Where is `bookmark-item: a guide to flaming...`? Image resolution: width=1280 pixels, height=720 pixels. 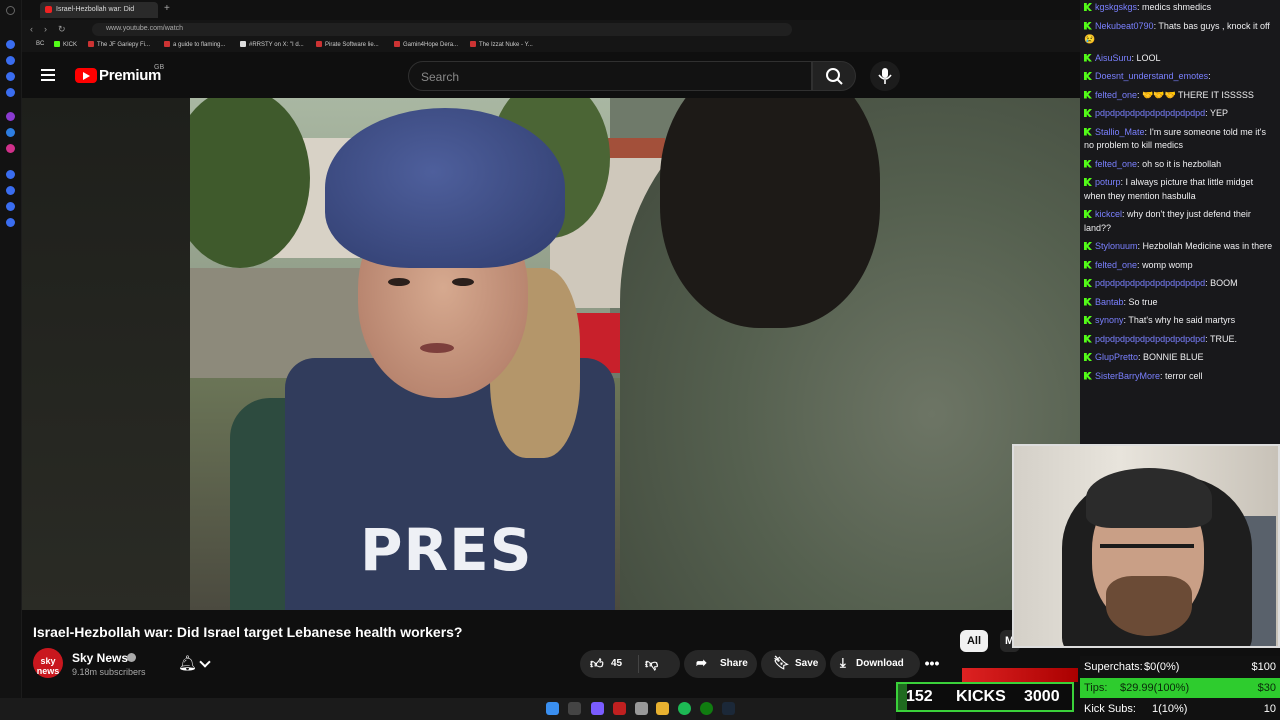 bookmark-item: a guide to flaming... is located at coordinates (194, 44).